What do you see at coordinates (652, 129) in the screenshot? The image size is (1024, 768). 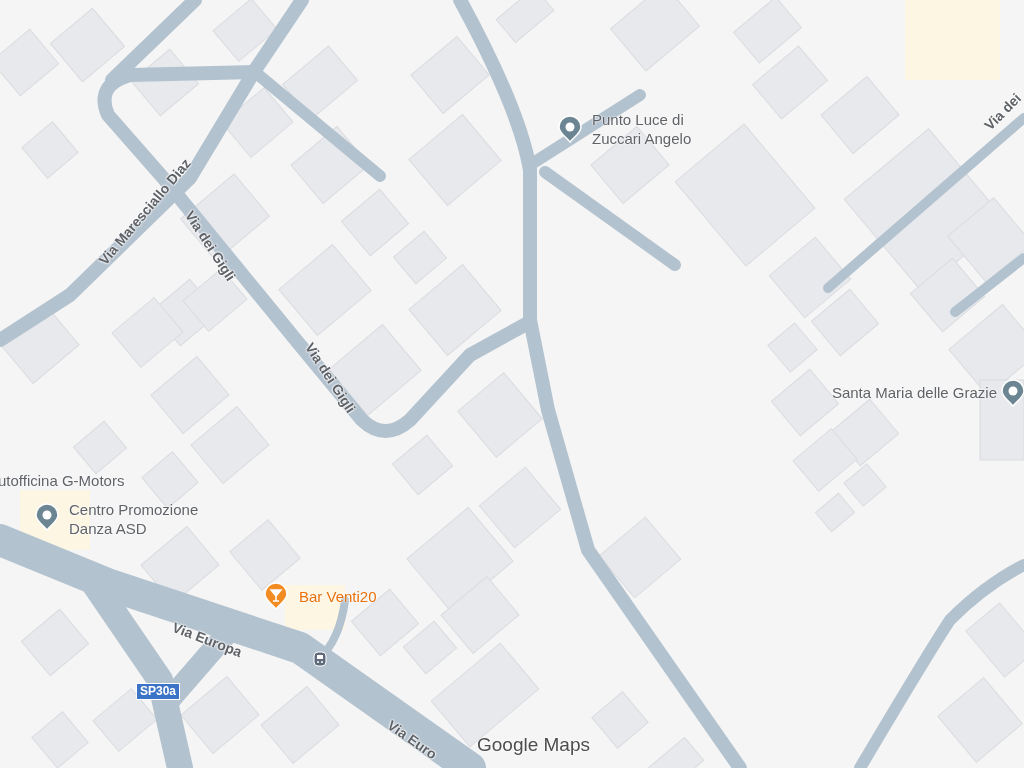 I see `place-name: Punto Luce di Zuccari Angelo` at bounding box center [652, 129].